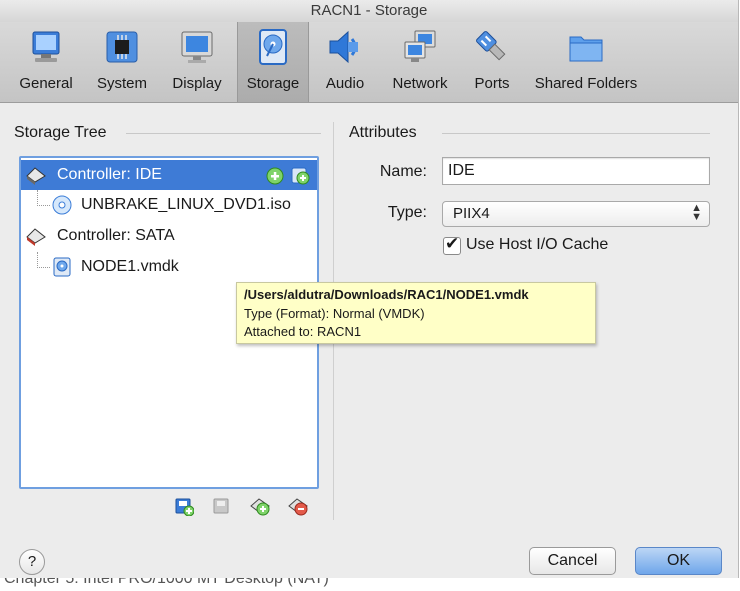 This screenshot has width=740, height=591. I want to click on tab-network-label: Network, so click(420, 83).